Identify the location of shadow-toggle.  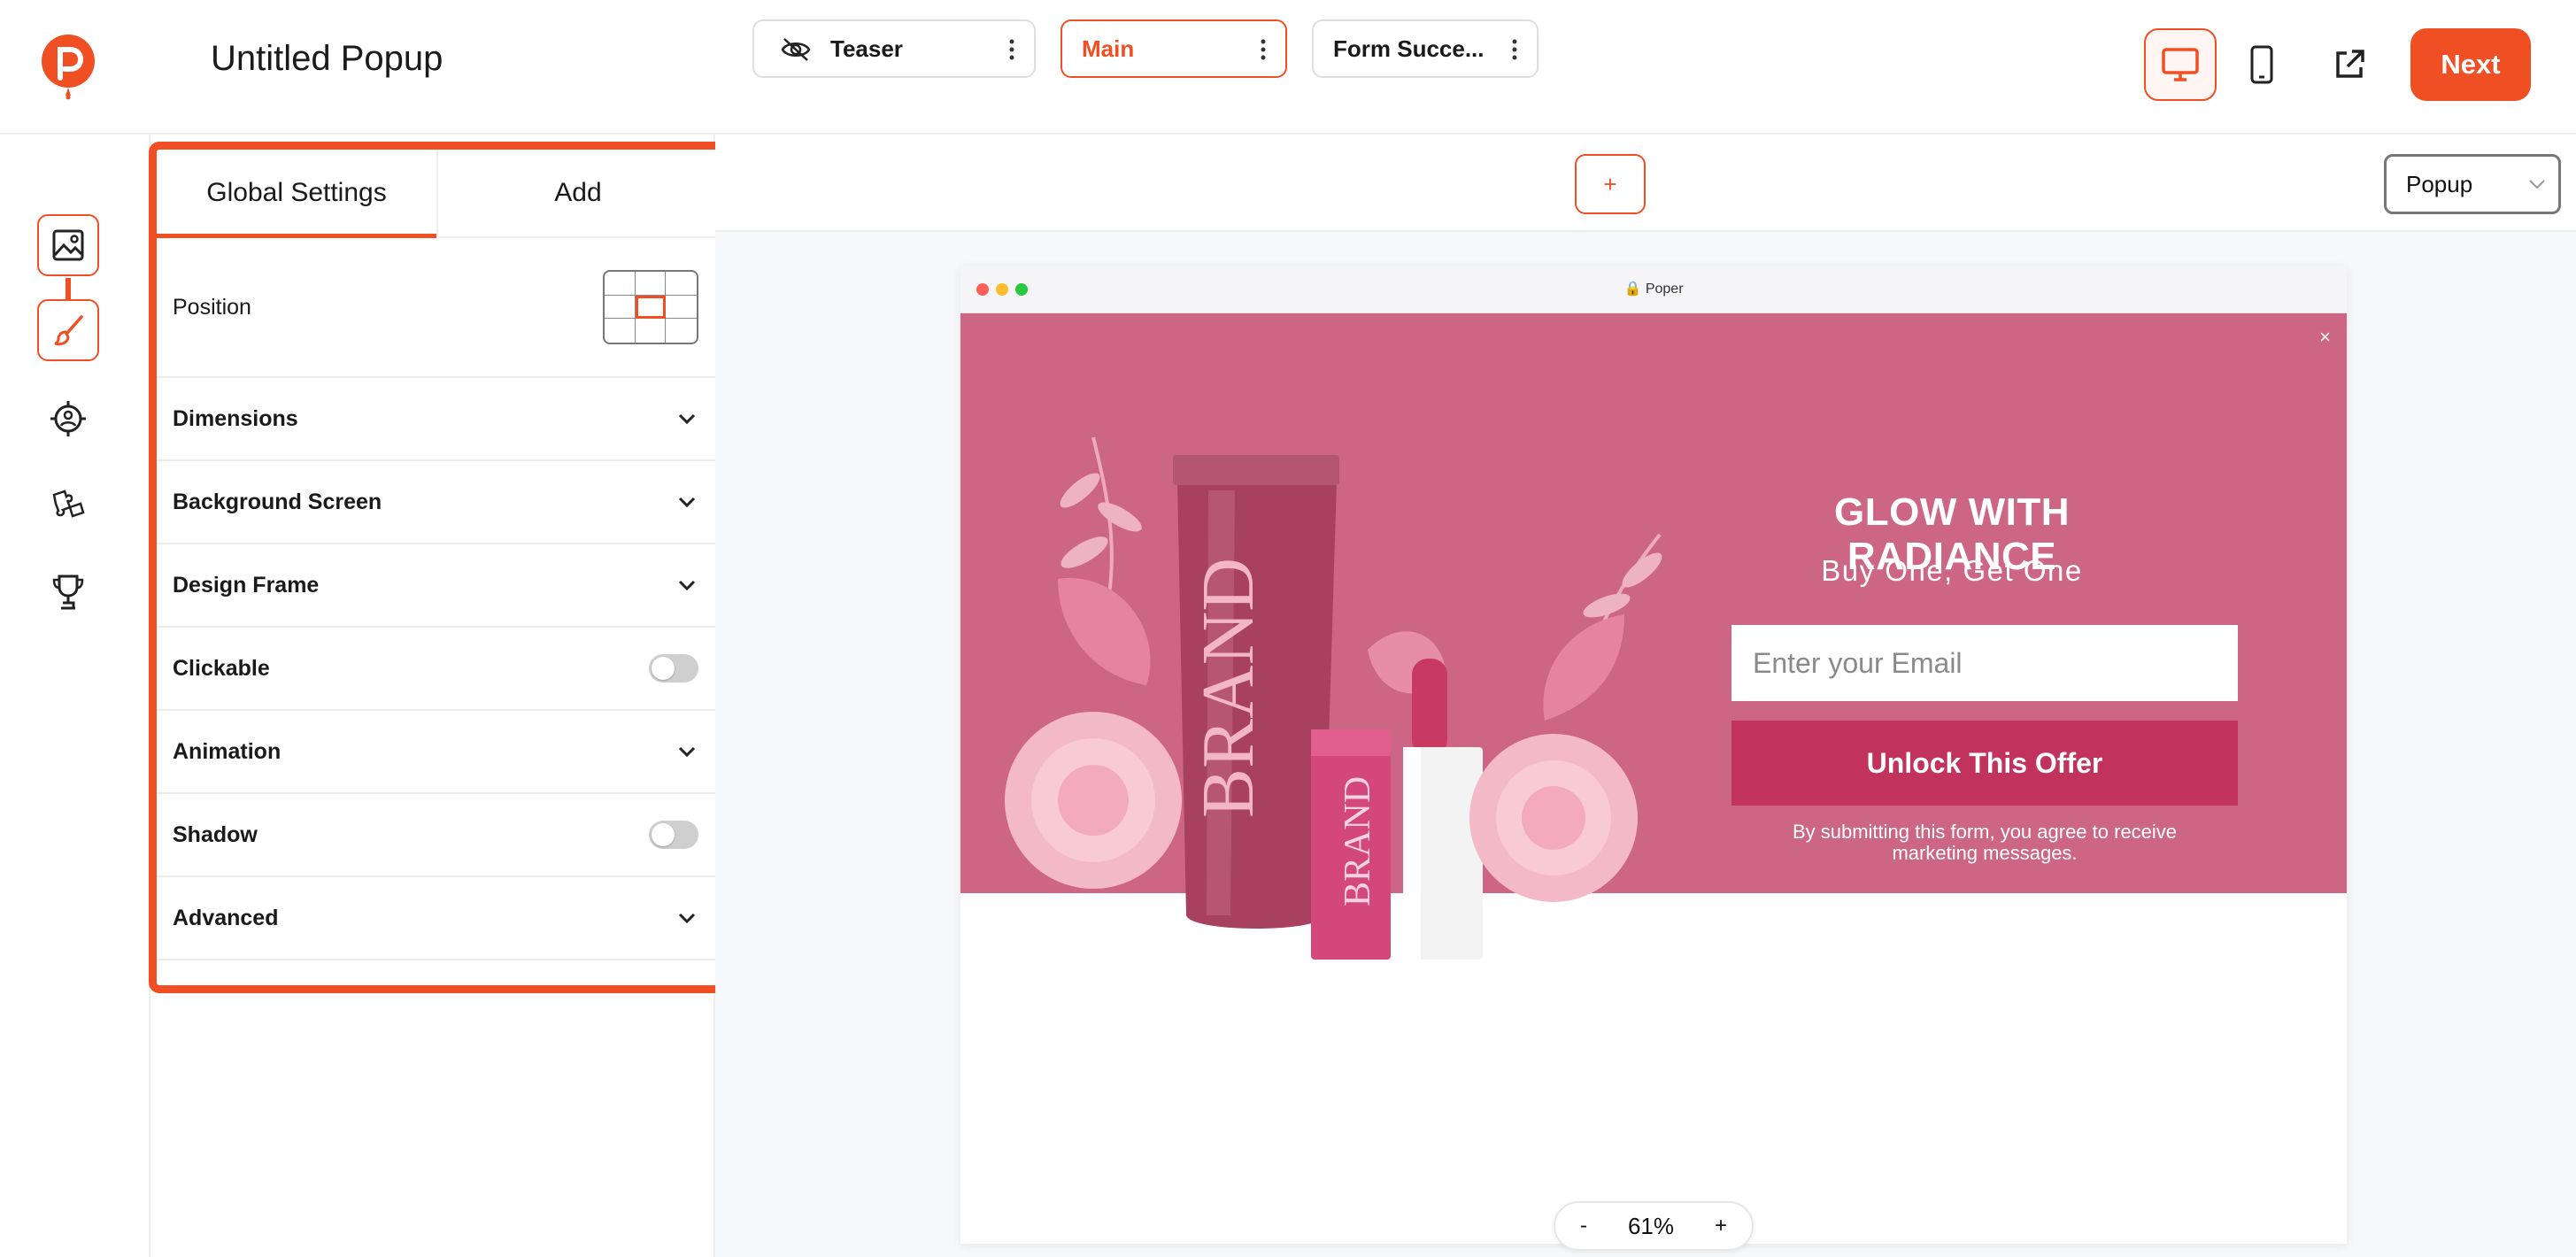
(673, 835).